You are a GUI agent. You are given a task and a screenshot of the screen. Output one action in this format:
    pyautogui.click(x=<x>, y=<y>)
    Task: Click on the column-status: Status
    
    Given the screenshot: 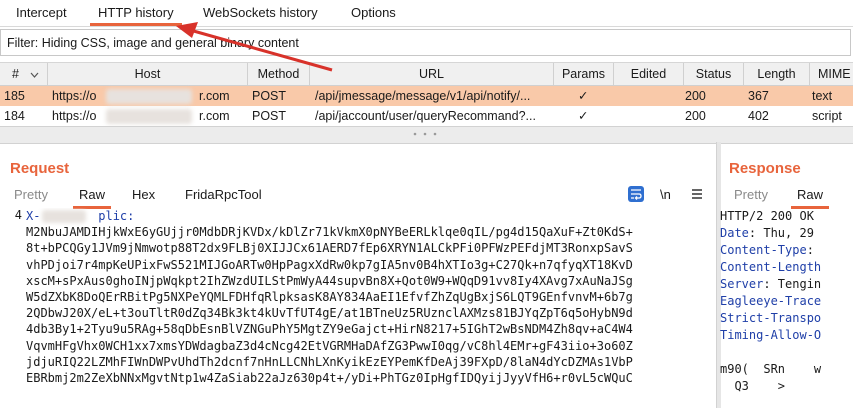 What is the action you would take?
    pyautogui.click(x=714, y=74)
    